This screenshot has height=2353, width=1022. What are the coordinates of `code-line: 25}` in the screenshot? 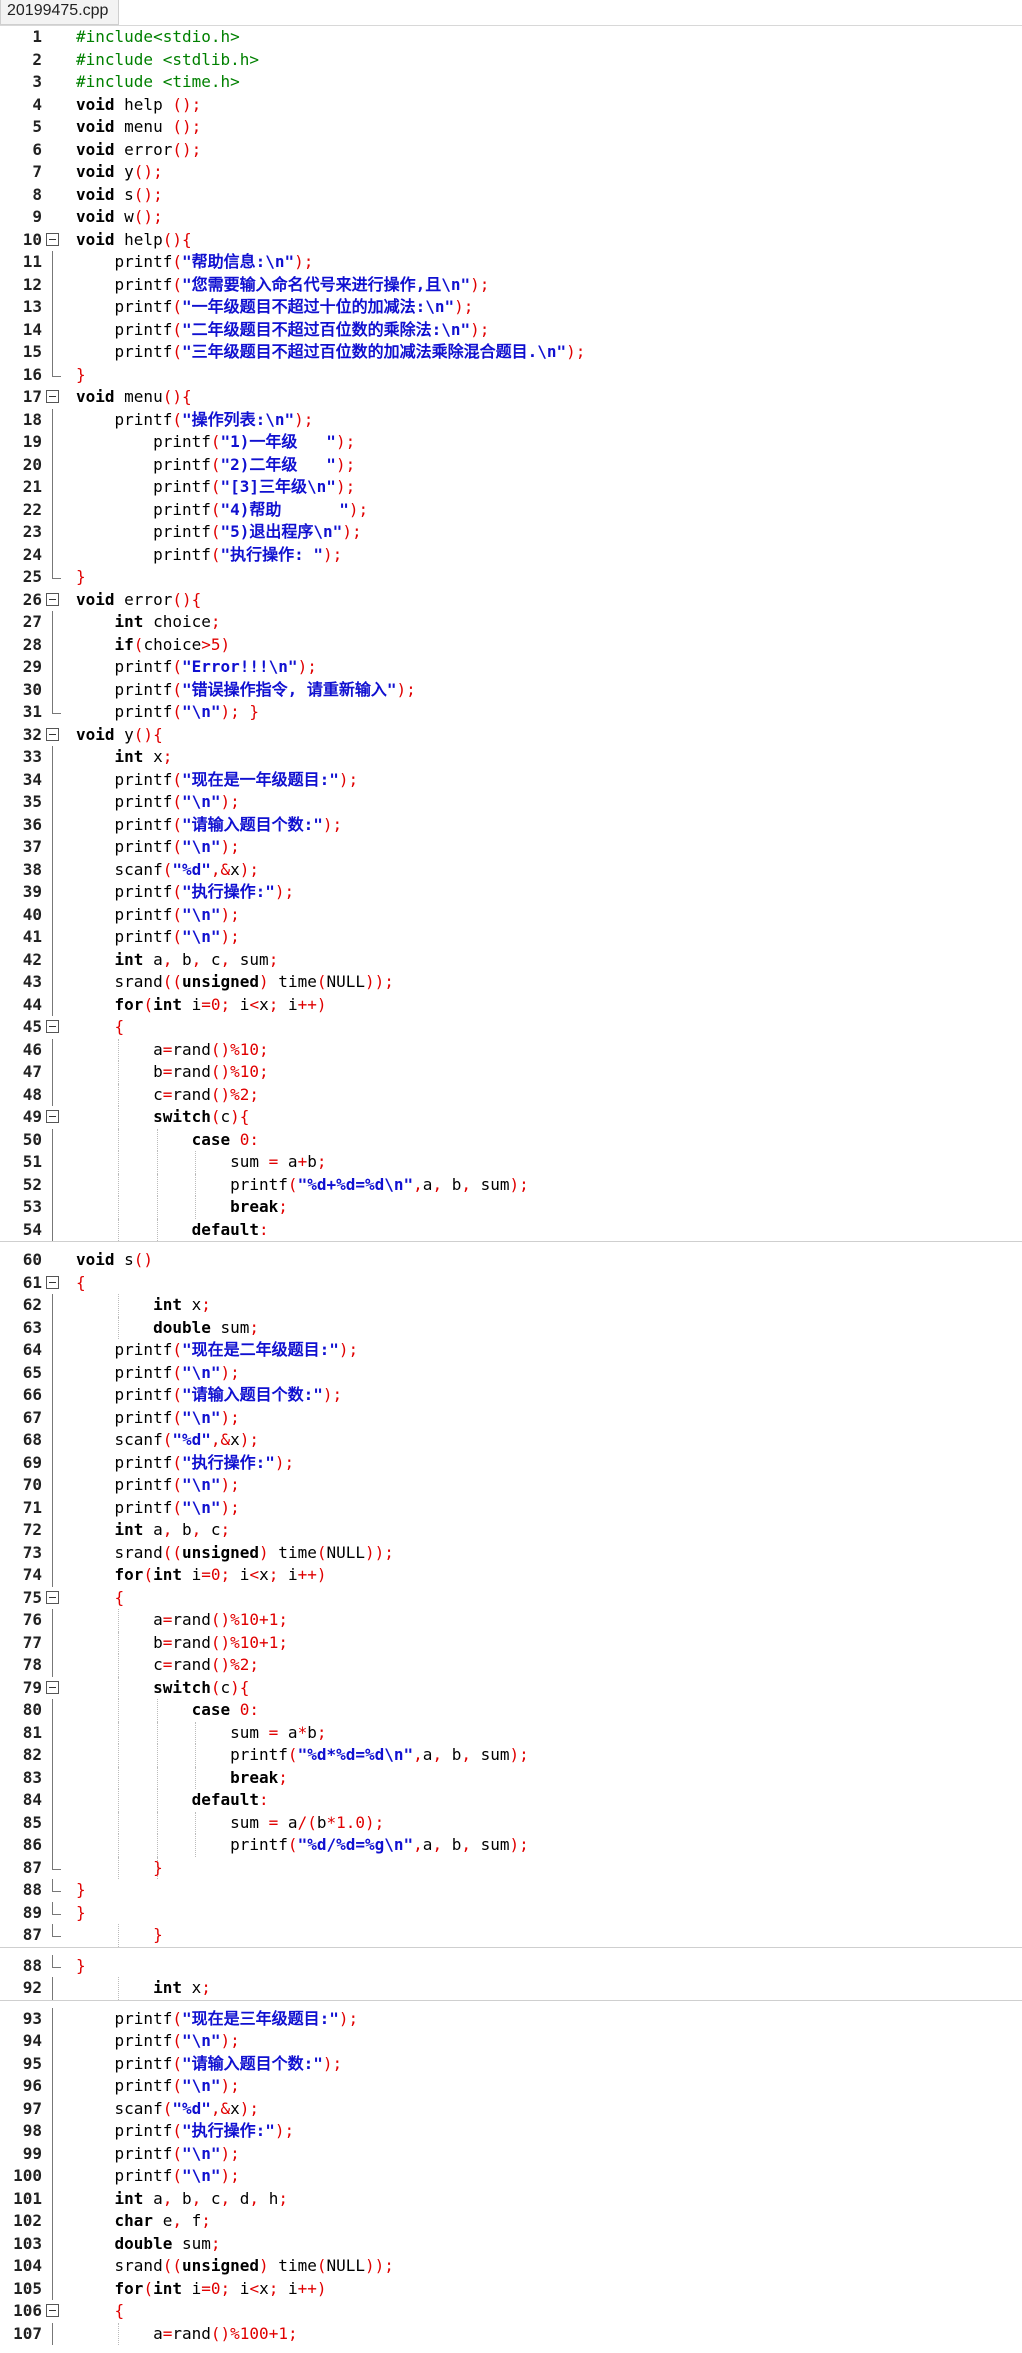 It's located at (511, 577).